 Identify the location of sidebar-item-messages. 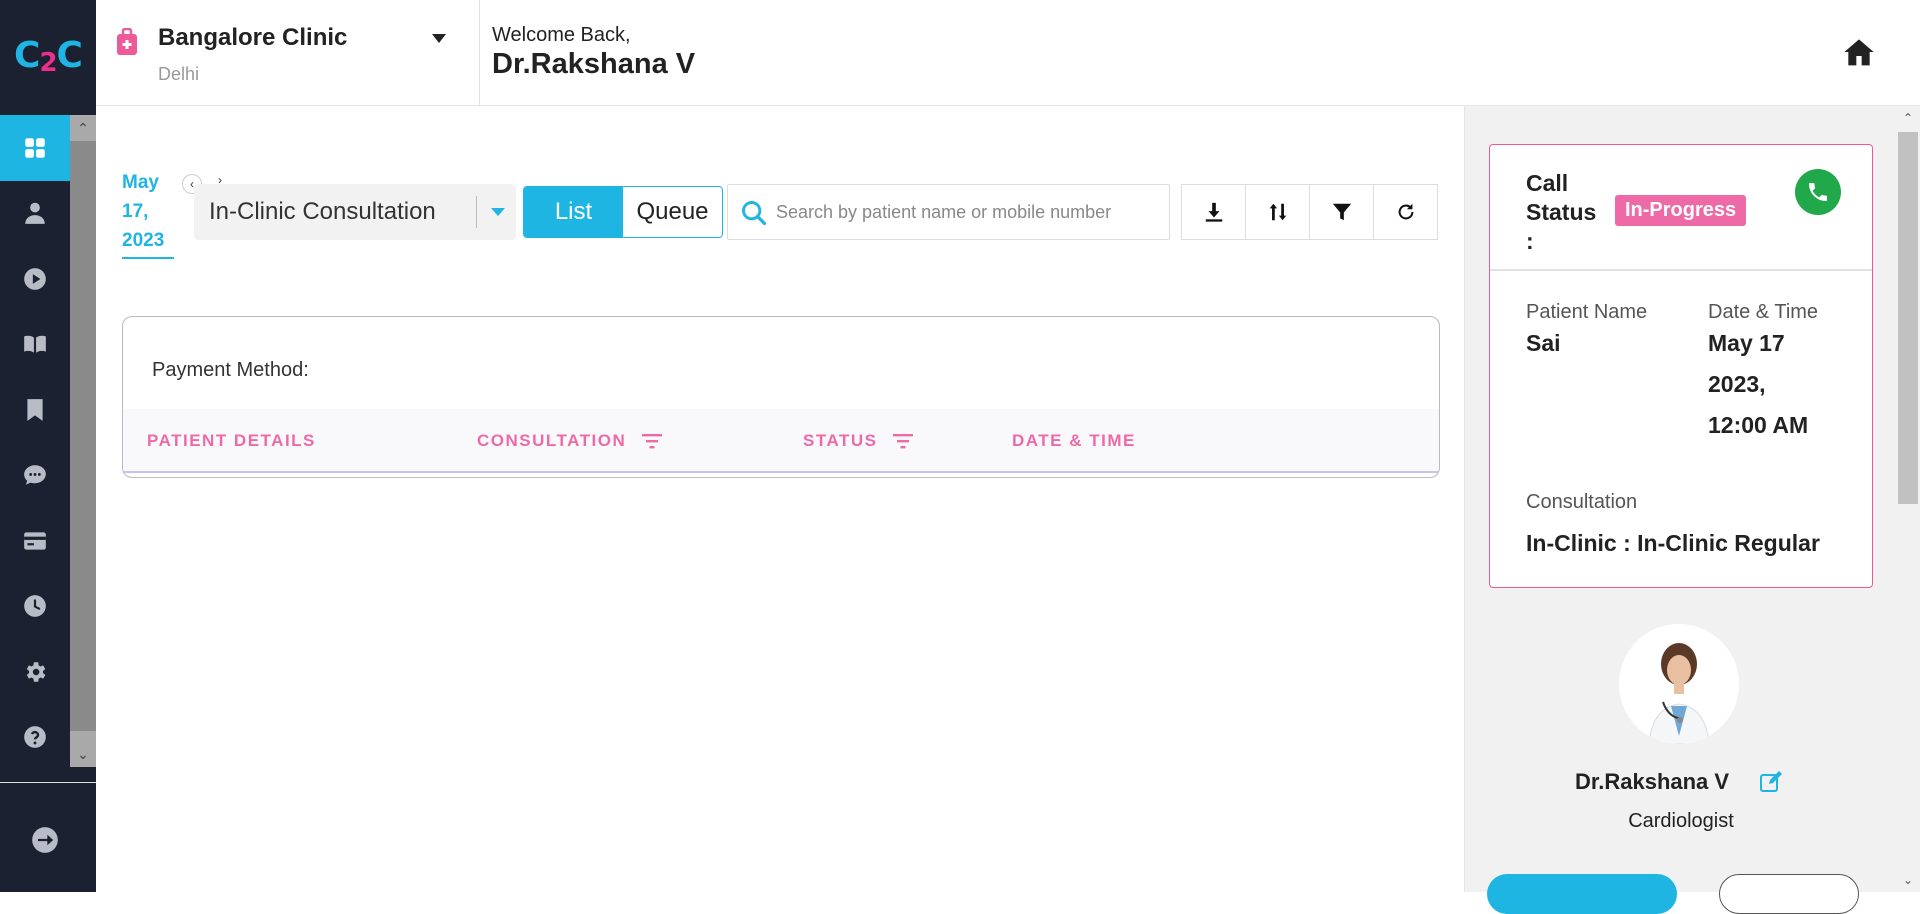
(35, 476).